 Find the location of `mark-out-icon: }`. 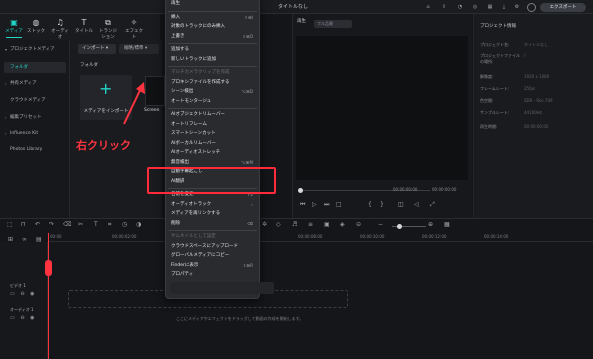

mark-out-icon: } is located at coordinates (382, 204).